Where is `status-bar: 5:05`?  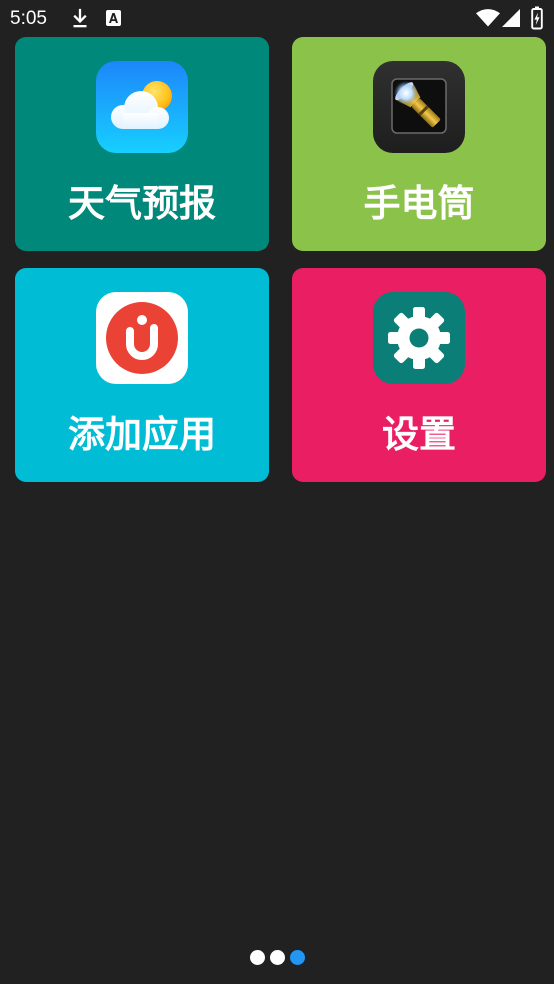 status-bar: 5:05 is located at coordinates (277, 18).